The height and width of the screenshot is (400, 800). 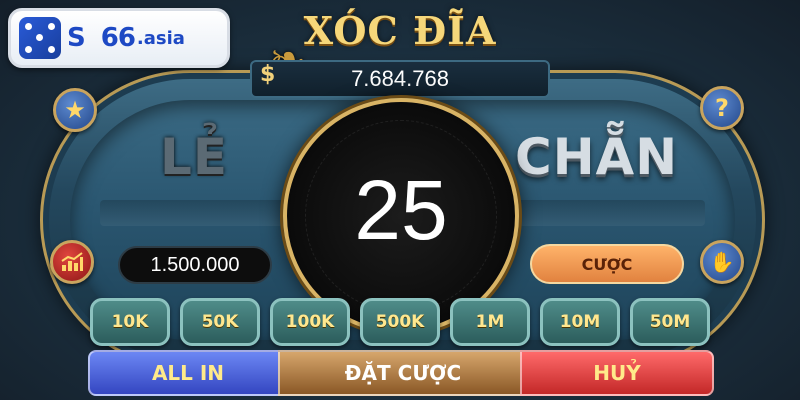 I want to click on chip-1m: 1M, so click(x=490, y=322).